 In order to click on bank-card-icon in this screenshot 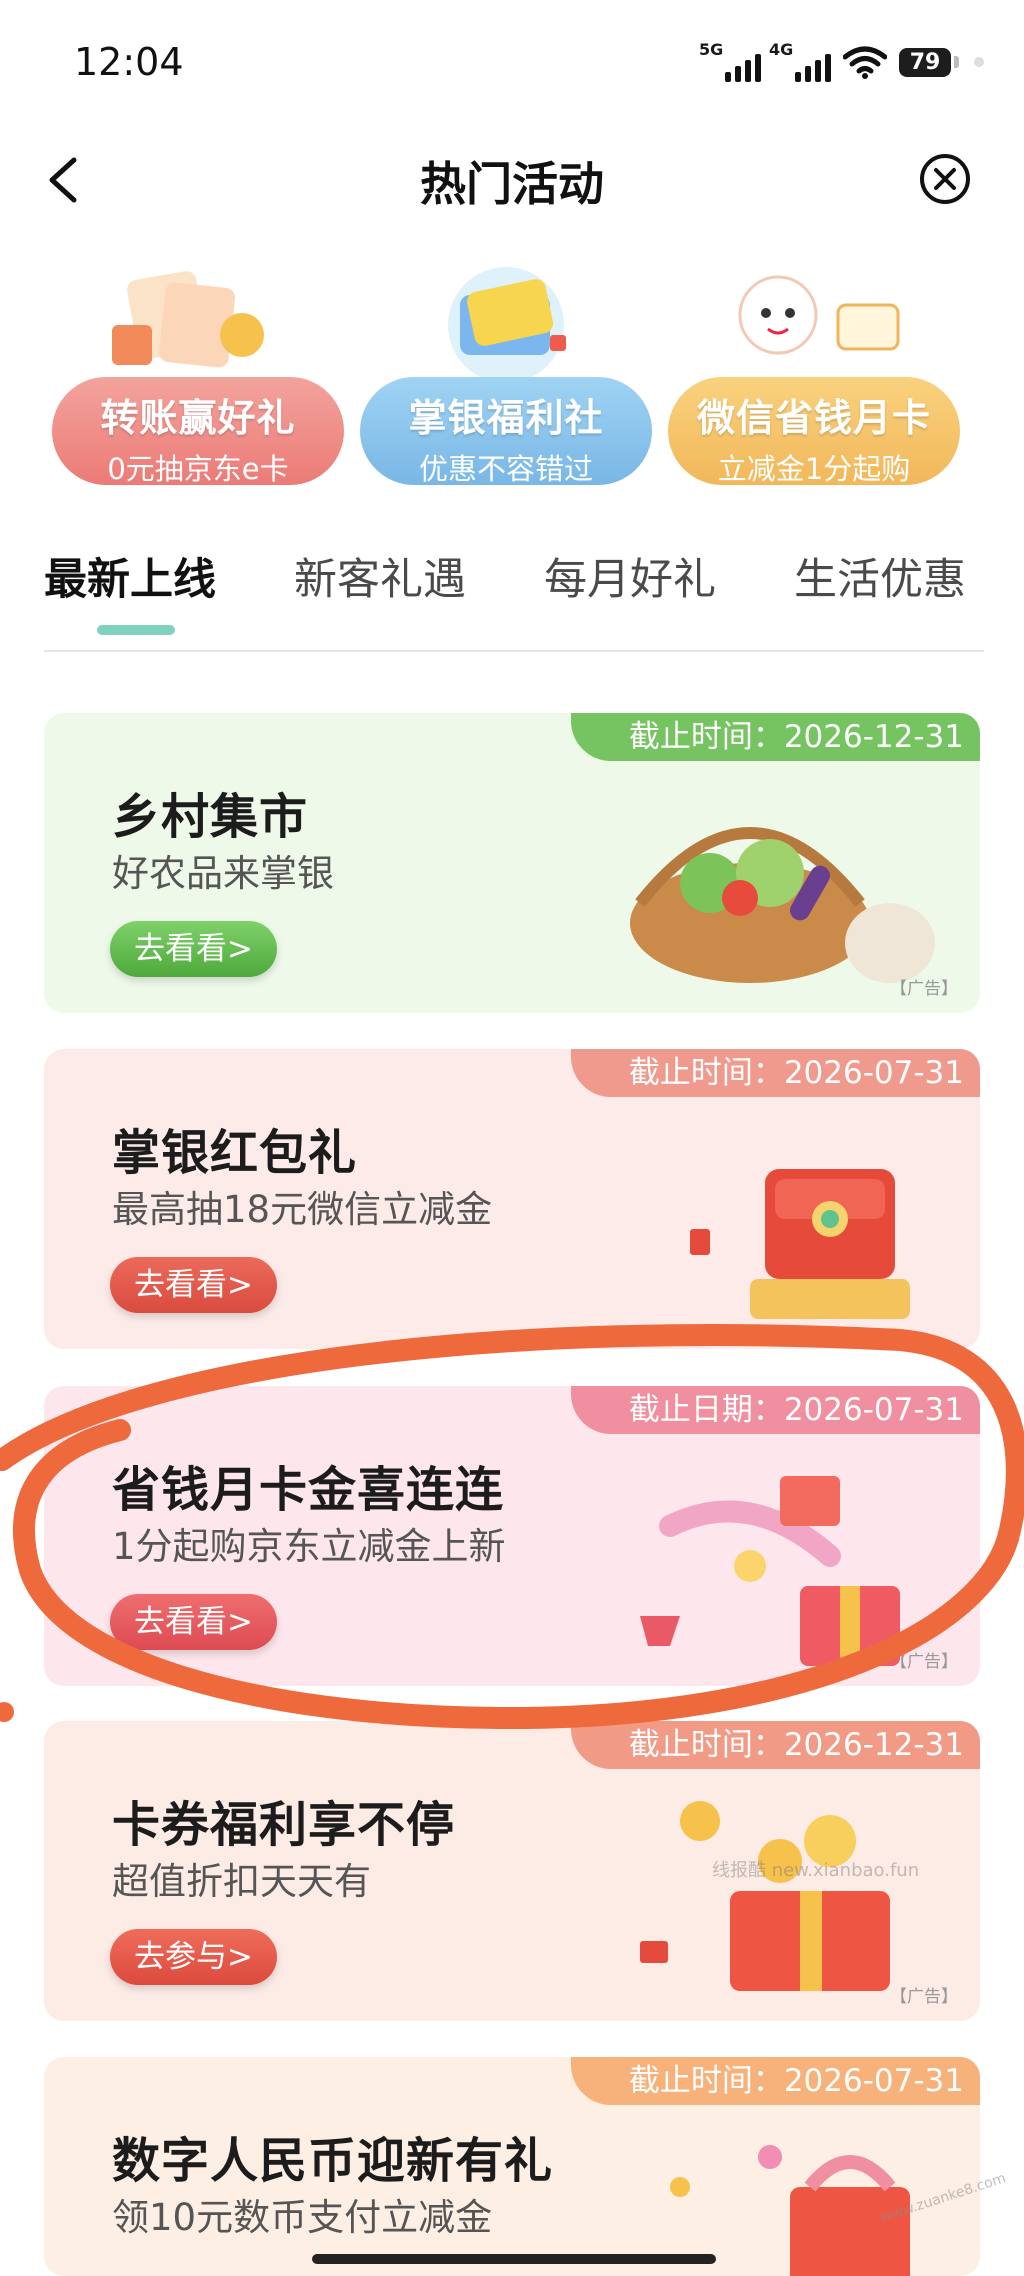, I will do `click(507, 325)`.